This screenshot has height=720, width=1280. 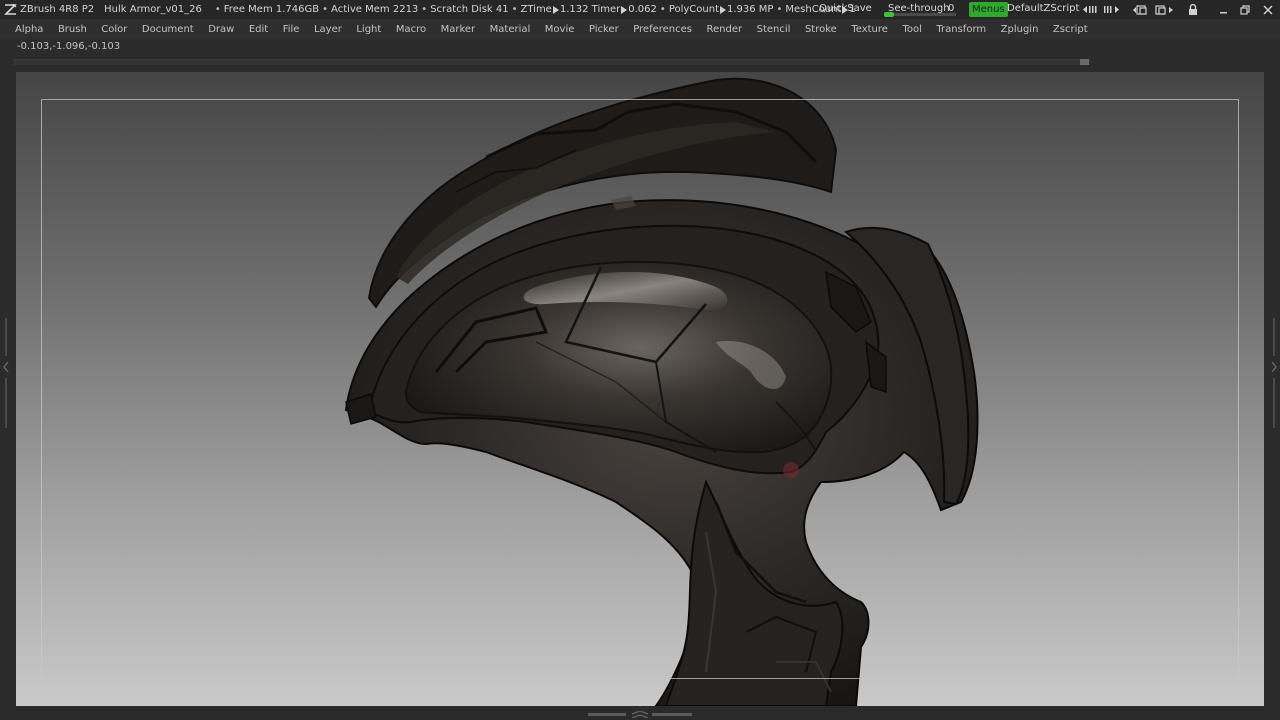 I want to click on zbrush-logo-icon, so click(x=10, y=10).